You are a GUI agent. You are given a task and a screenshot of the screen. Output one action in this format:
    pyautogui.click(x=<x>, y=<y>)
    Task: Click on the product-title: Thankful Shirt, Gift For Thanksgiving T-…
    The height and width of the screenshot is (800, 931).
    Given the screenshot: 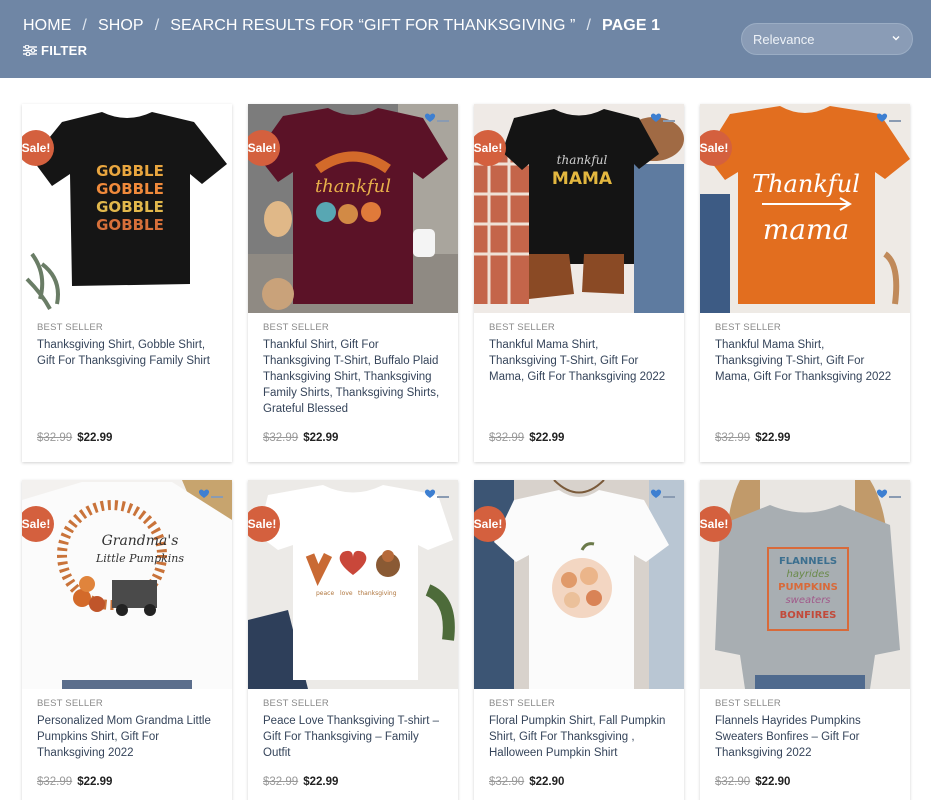 What is the action you would take?
    pyautogui.click(x=353, y=377)
    